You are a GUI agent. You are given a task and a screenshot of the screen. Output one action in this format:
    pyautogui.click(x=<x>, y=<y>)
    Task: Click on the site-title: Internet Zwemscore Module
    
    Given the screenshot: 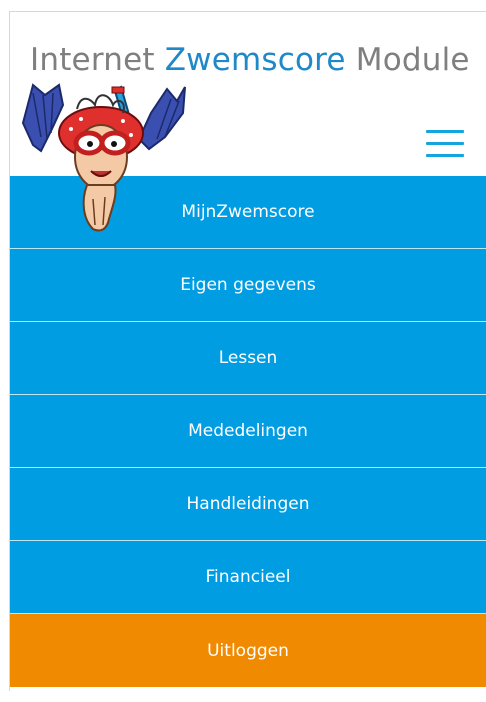 What is the action you would take?
    pyautogui.click(x=250, y=60)
    